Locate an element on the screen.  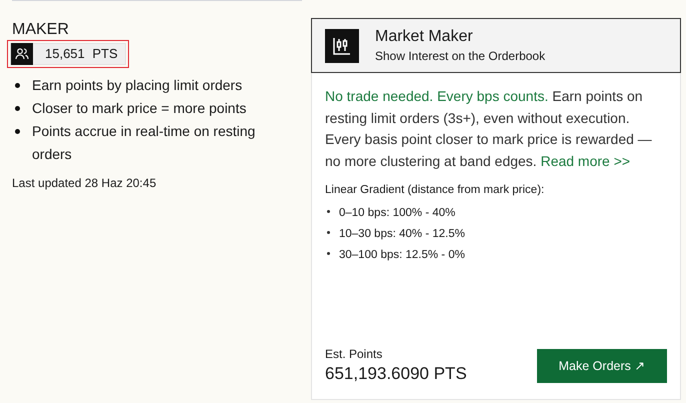
section-title: MAKER is located at coordinates (41, 30).